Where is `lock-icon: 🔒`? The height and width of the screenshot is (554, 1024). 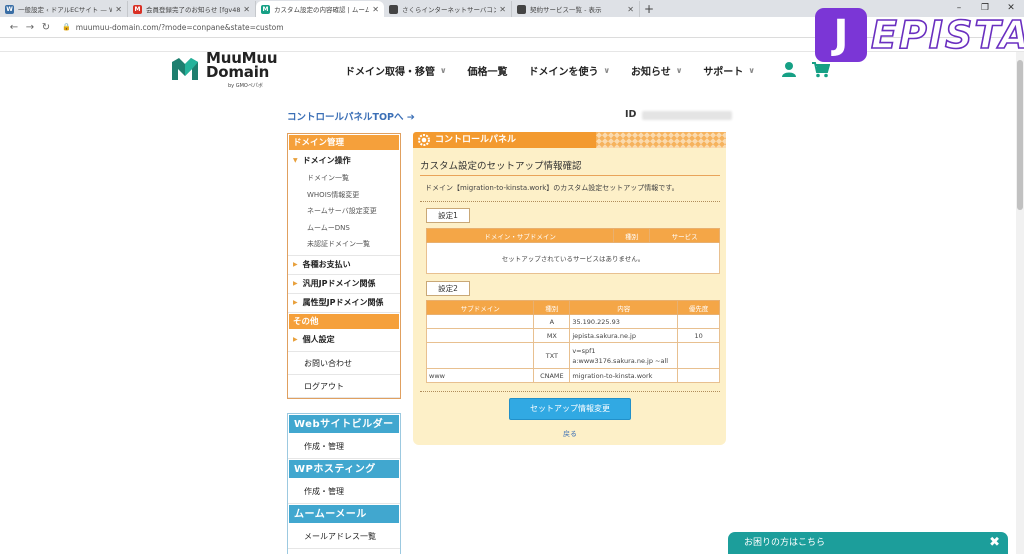
lock-icon: 🔒 is located at coordinates (66, 27).